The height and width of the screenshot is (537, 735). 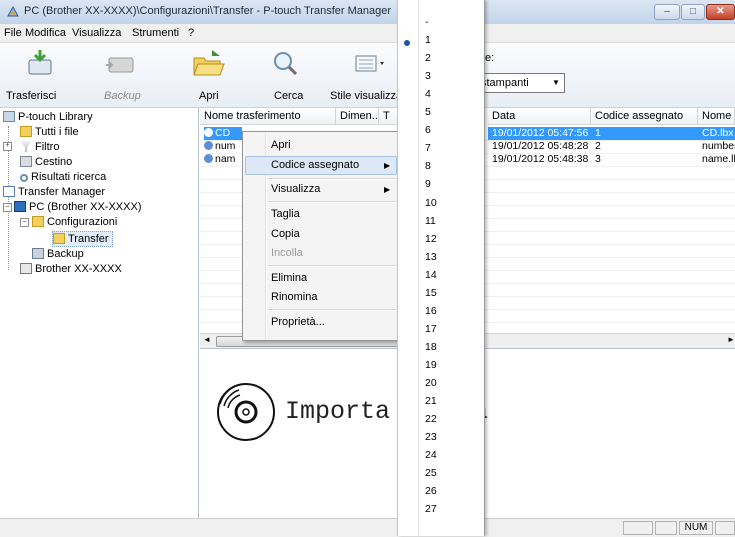 What do you see at coordinates (223, 133) in the screenshot?
I see `table-row: CD` at bounding box center [223, 133].